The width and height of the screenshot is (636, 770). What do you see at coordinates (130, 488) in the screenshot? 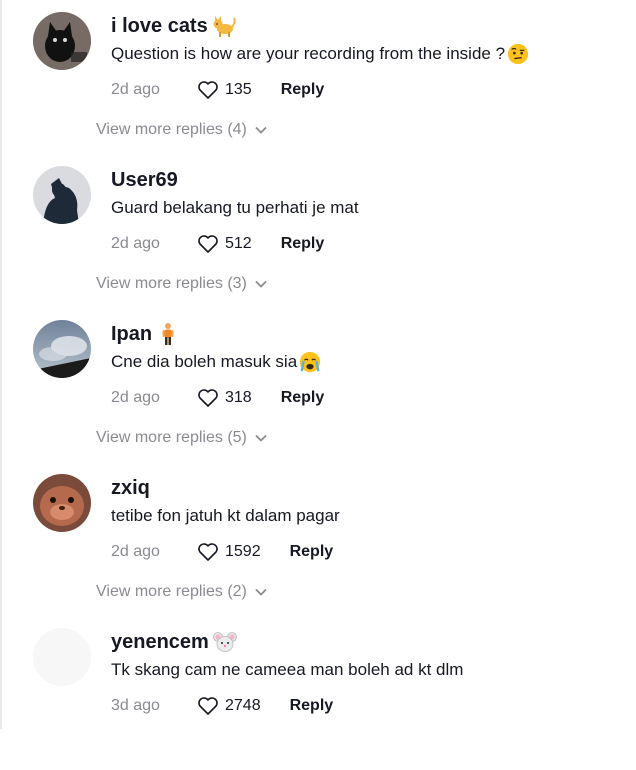
I see `username: zxiq` at bounding box center [130, 488].